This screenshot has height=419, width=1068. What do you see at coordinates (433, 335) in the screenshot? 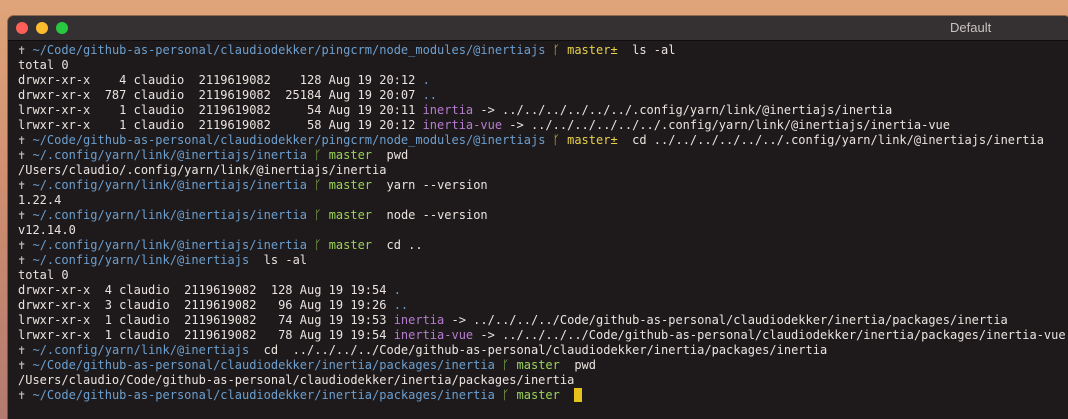
I see `symlink-name: inertia-vue` at bounding box center [433, 335].